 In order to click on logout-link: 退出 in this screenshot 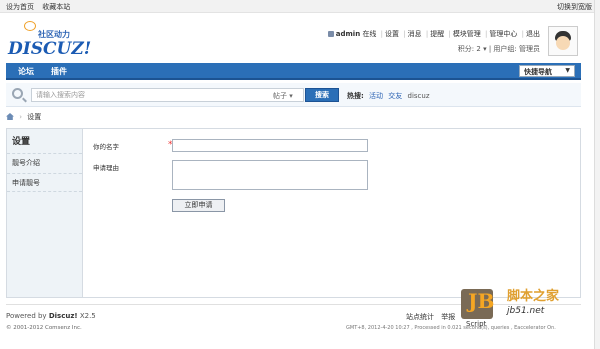, I will do `click(533, 34)`.